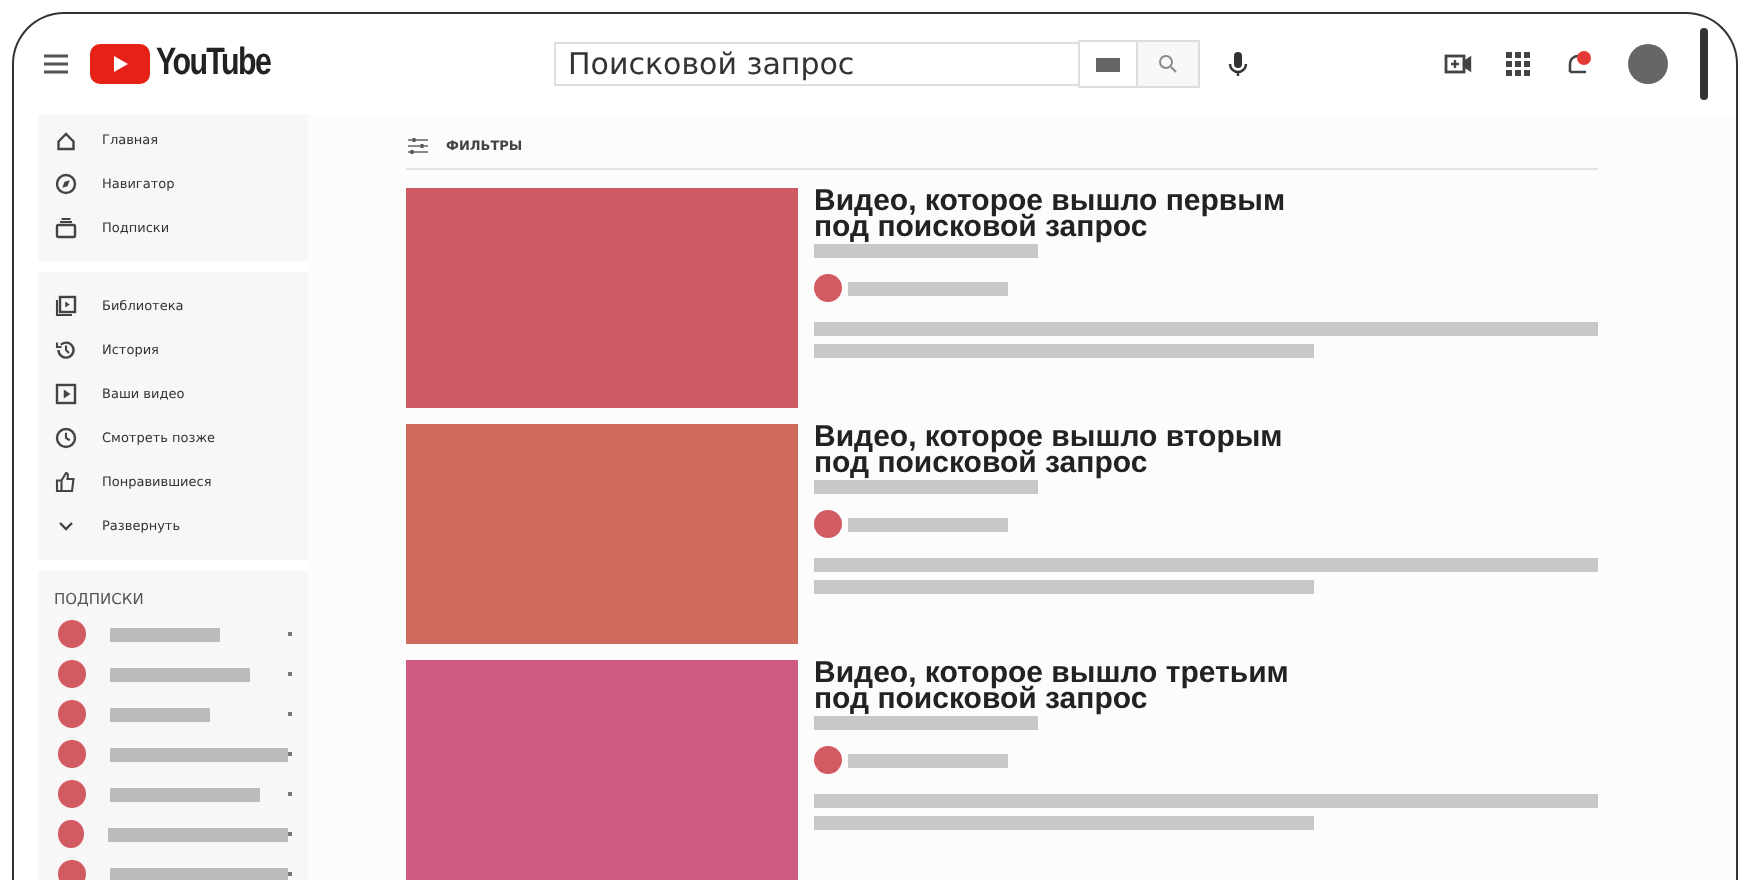 The image size is (1750, 880). I want to click on video-title: Видео, которое вышло вторым под поисковой запрос, so click(1054, 450).